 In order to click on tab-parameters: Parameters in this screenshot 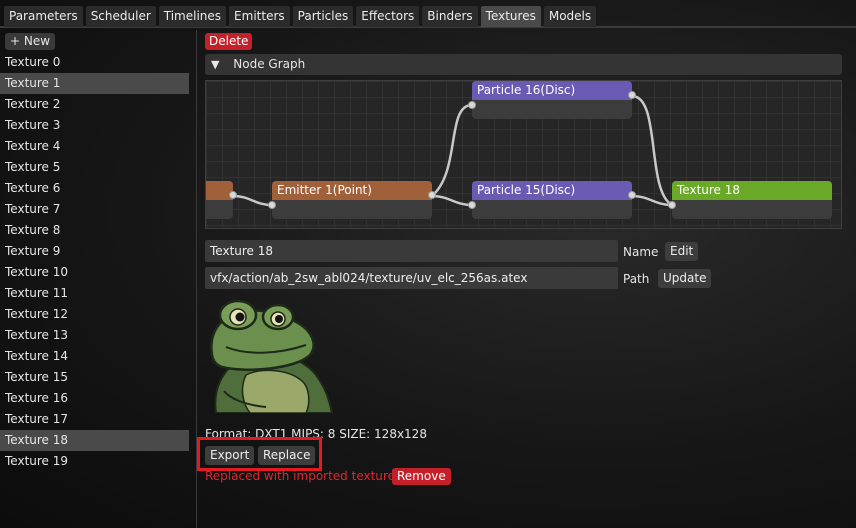, I will do `click(43, 16)`.